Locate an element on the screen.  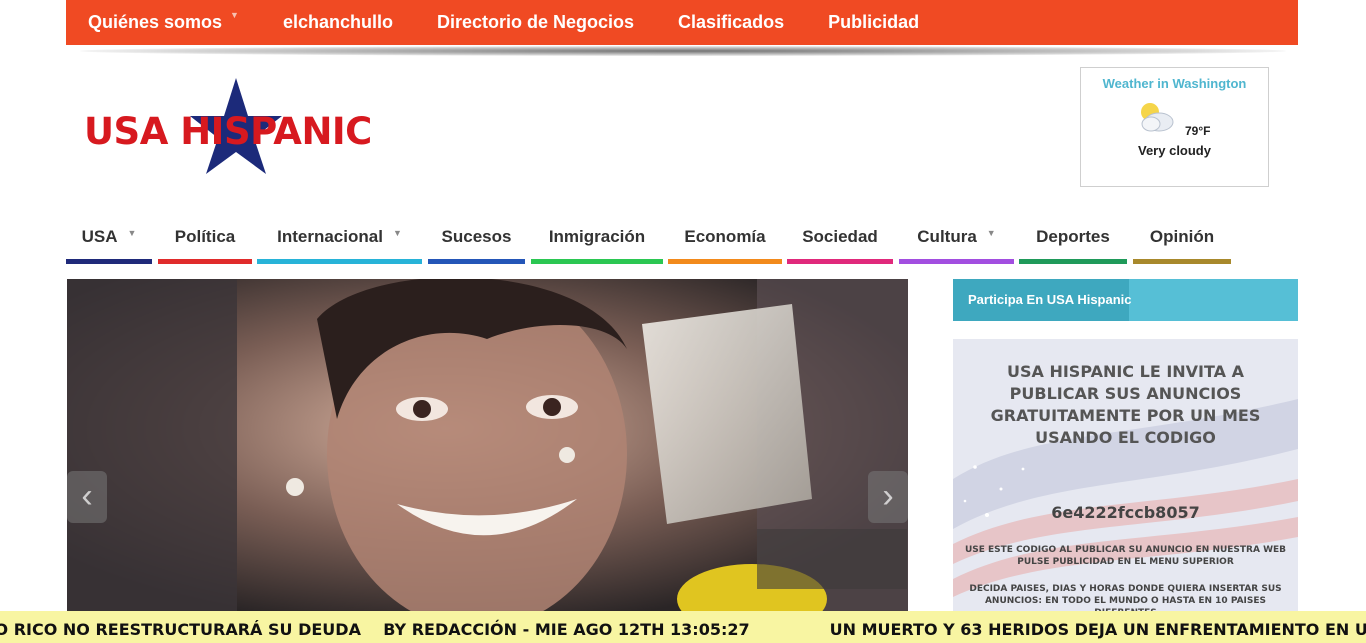
weather-condition: Very cloudy is located at coordinates (1174, 150).